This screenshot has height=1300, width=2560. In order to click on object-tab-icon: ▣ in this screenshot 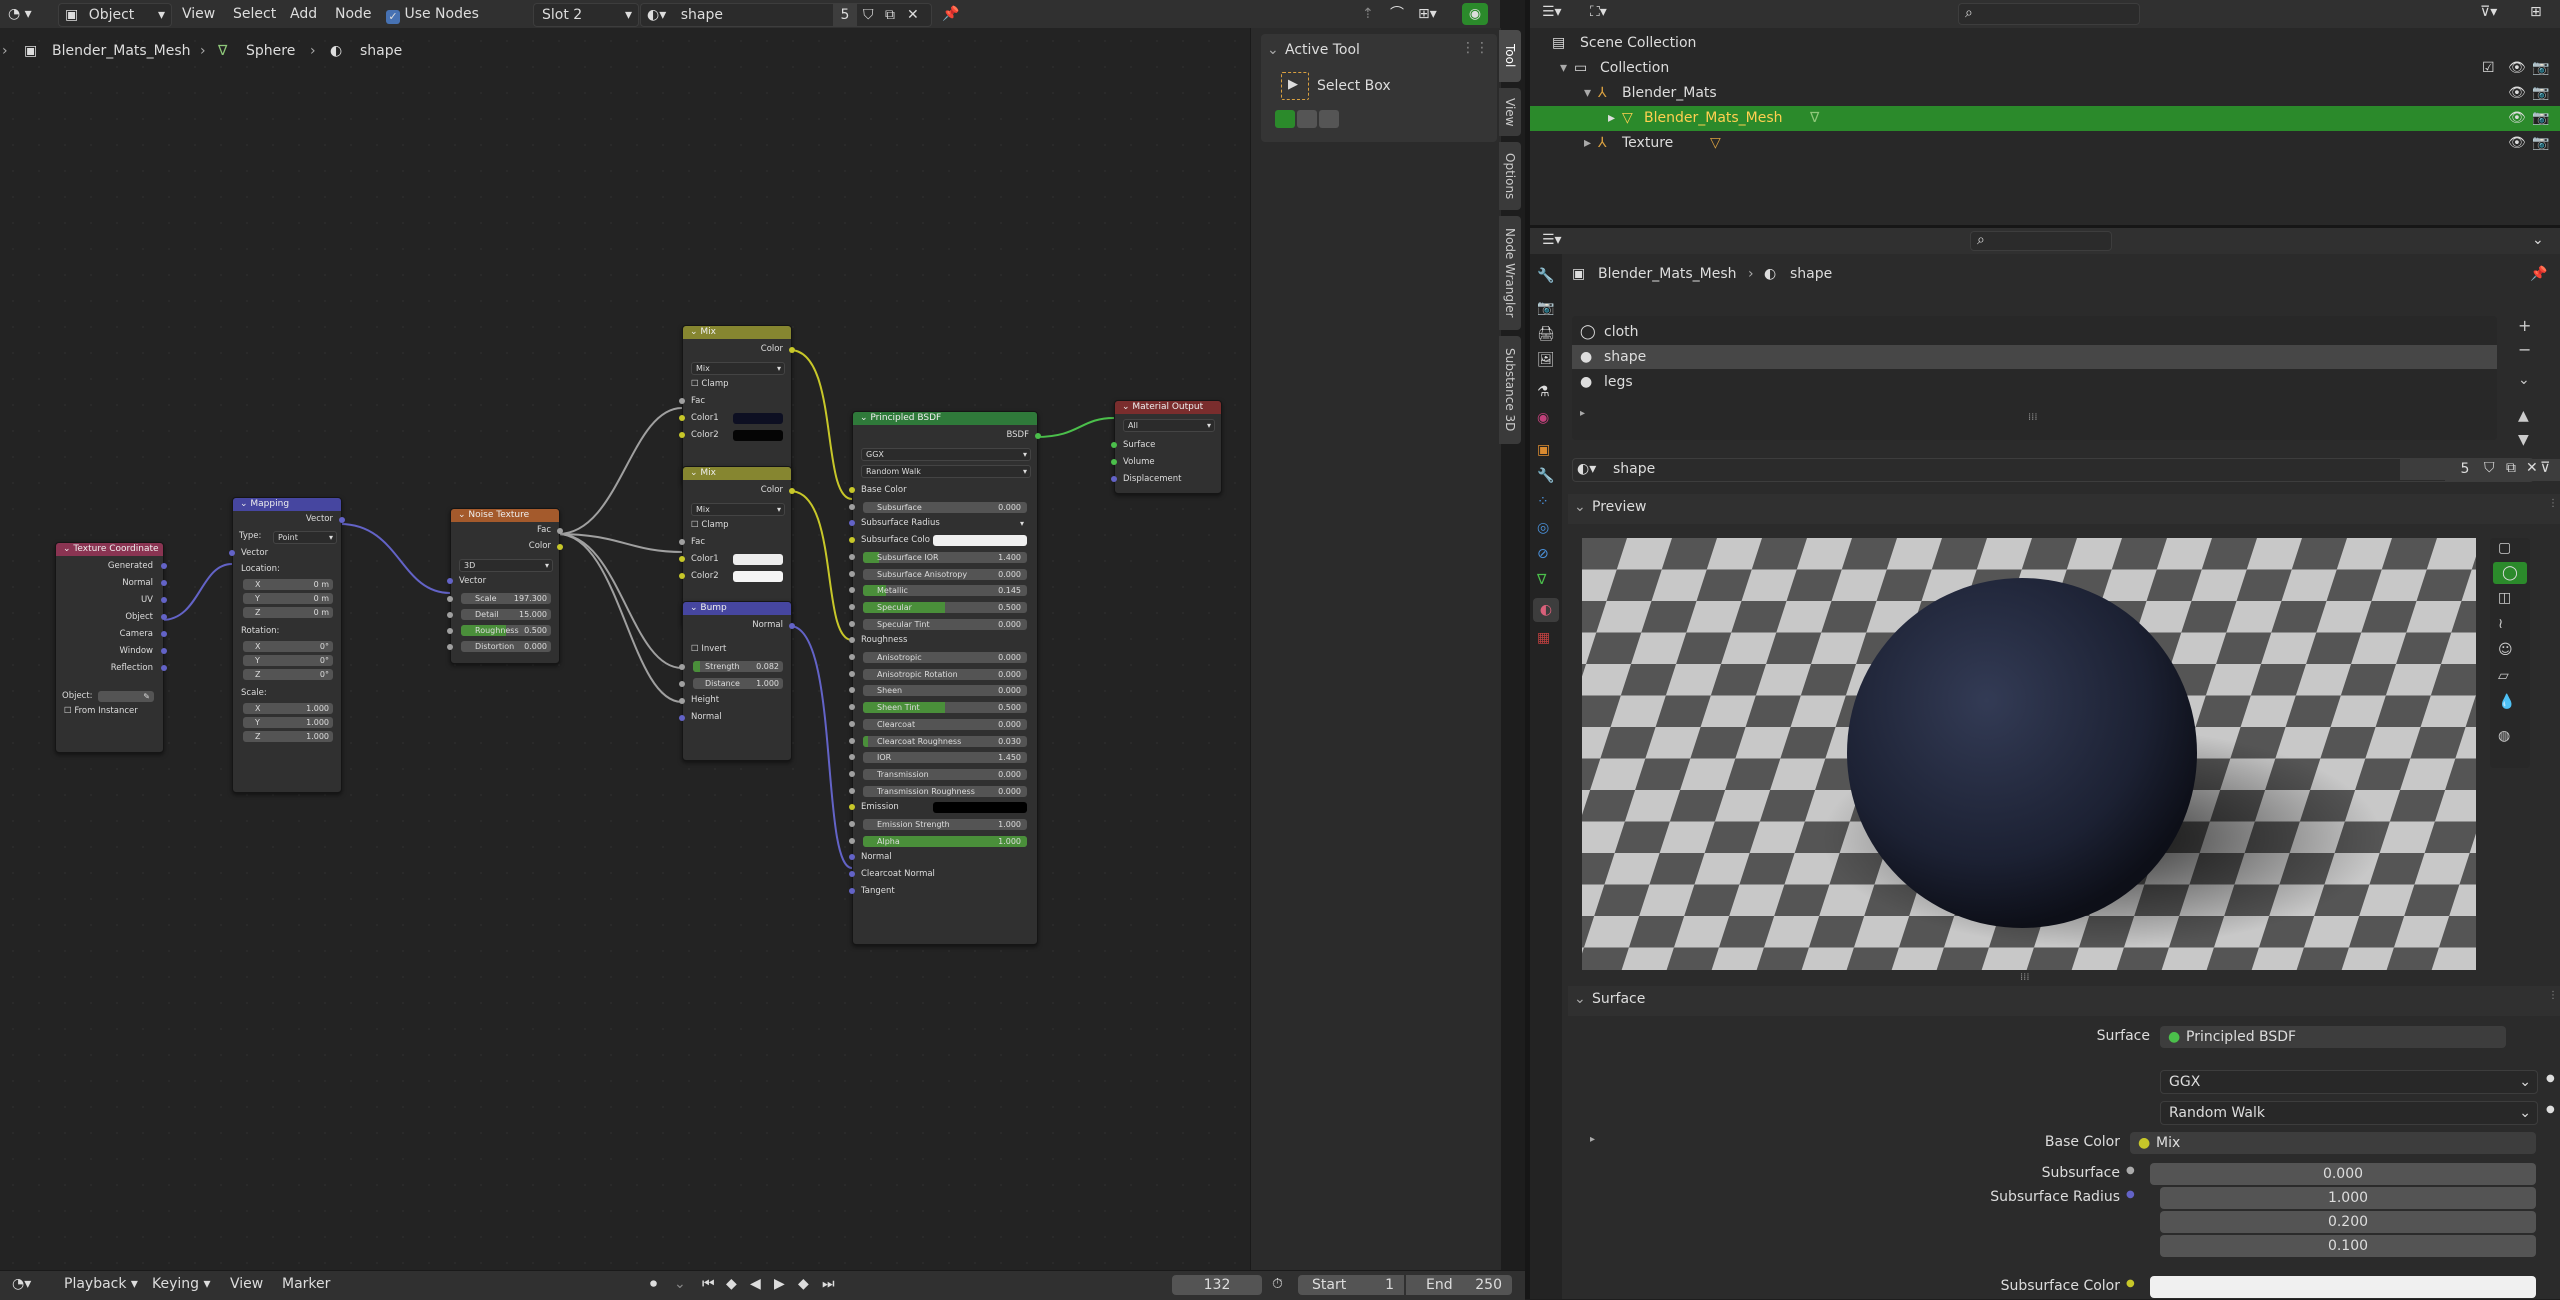, I will do `click(1543, 450)`.